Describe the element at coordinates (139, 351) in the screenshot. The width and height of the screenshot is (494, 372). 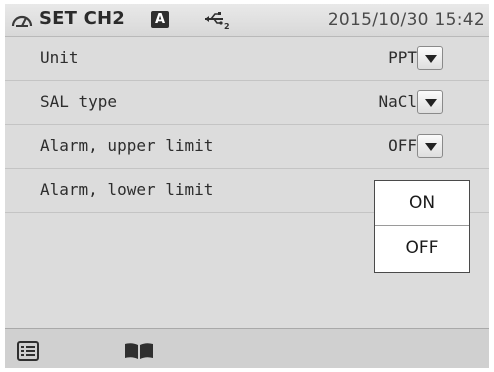
I see `book-icon` at that location.